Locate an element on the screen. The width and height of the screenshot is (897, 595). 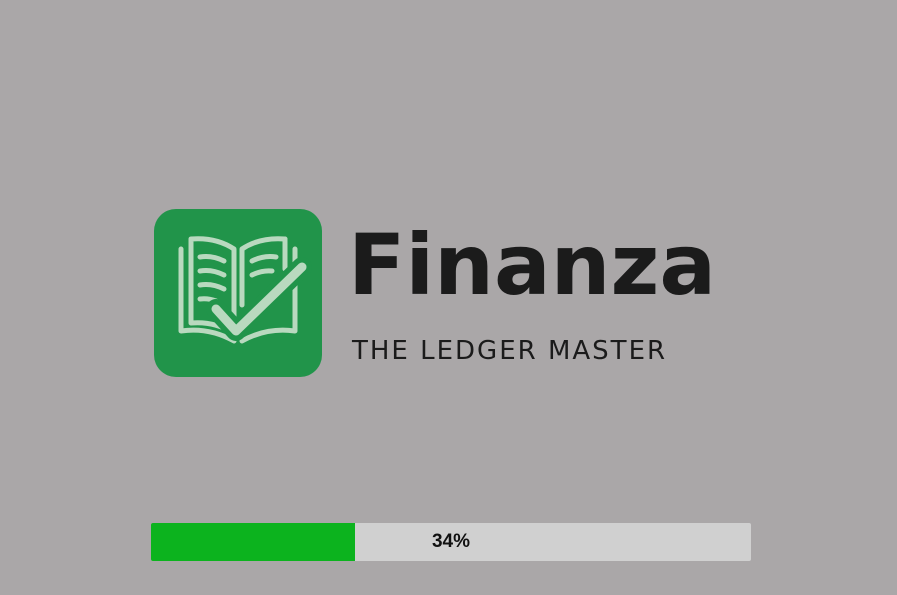
open-ledger-checkmark-icon is located at coordinates (245, 290).